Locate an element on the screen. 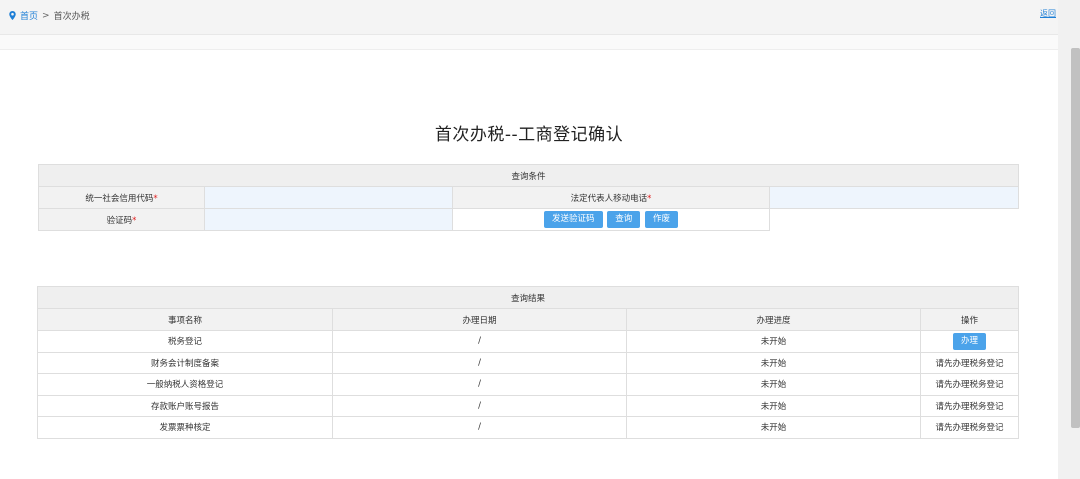 The height and width of the screenshot is (479, 1080). item-action-cell: 办理 is located at coordinates (969, 341).